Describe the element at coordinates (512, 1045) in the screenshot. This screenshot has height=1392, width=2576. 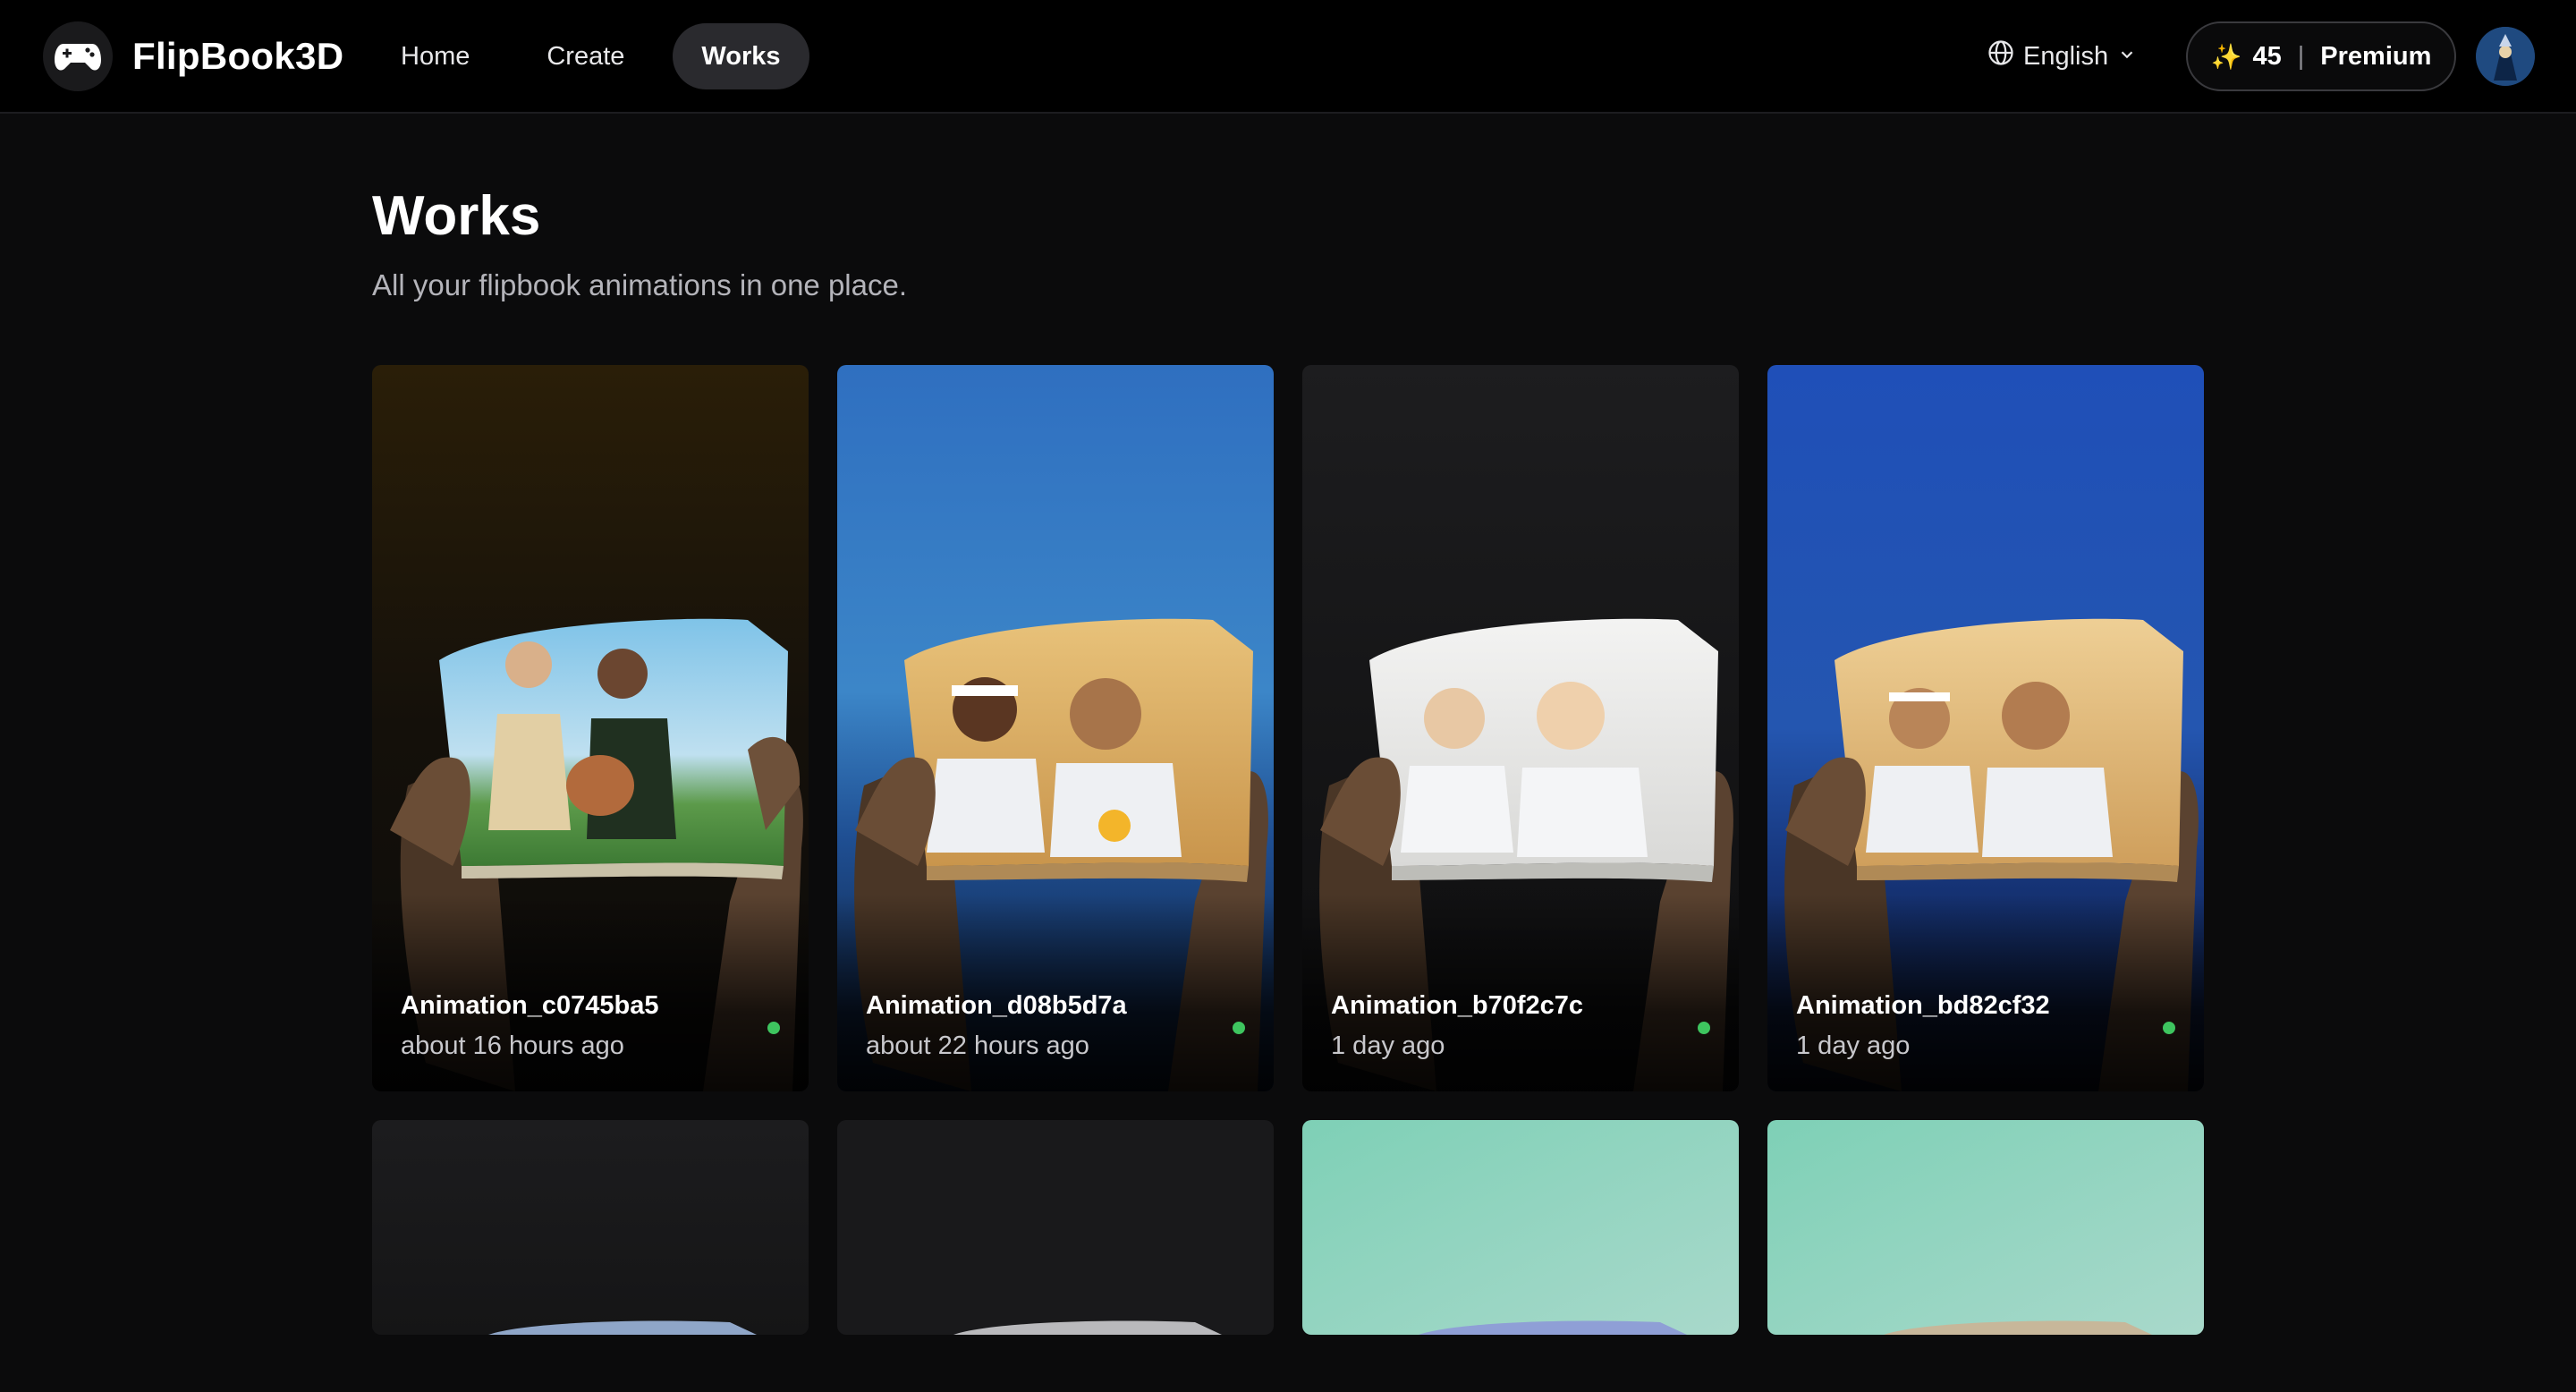
I see `work-timestamp: about 16 hours ago` at that location.